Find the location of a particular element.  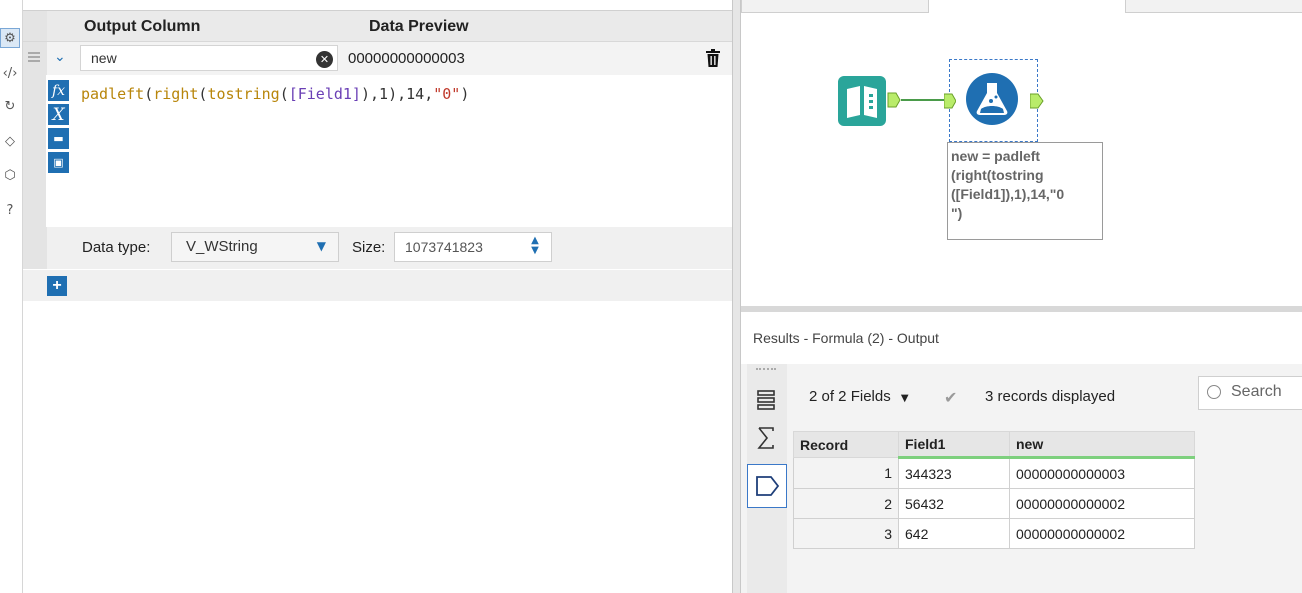

tag-view-icon is located at coordinates (767, 486).